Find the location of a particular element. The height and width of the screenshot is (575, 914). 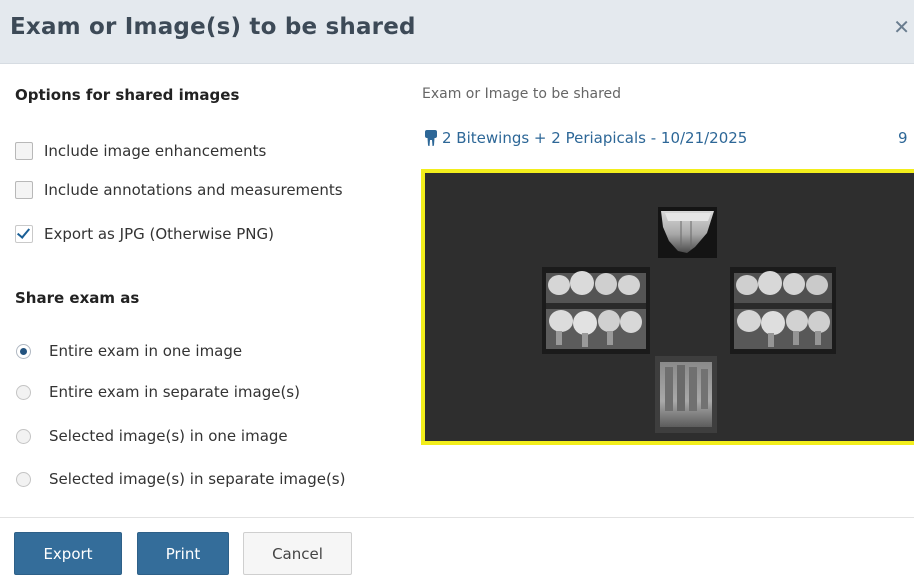

bitewing-left-image is located at coordinates (596, 310).